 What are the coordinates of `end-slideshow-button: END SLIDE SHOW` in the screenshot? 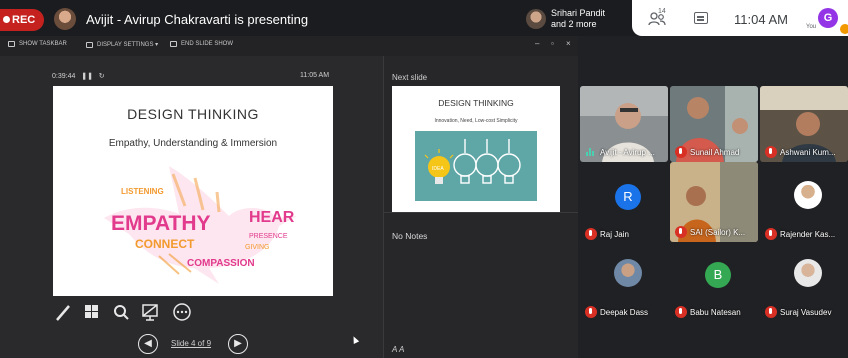 It's located at (201, 44).